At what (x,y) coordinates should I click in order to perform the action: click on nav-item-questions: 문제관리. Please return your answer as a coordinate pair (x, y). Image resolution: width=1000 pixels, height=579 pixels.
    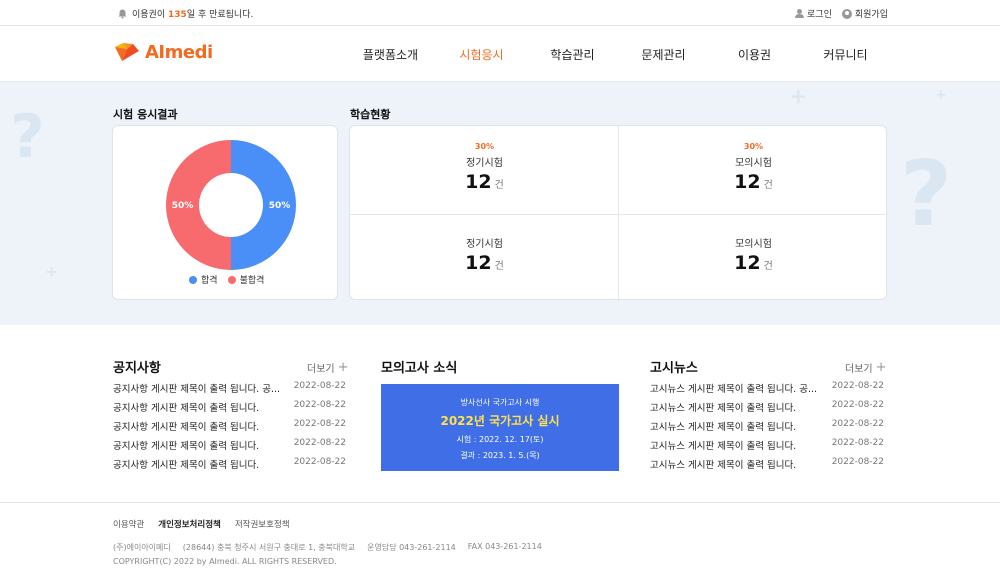
    Looking at the image, I should click on (663, 54).